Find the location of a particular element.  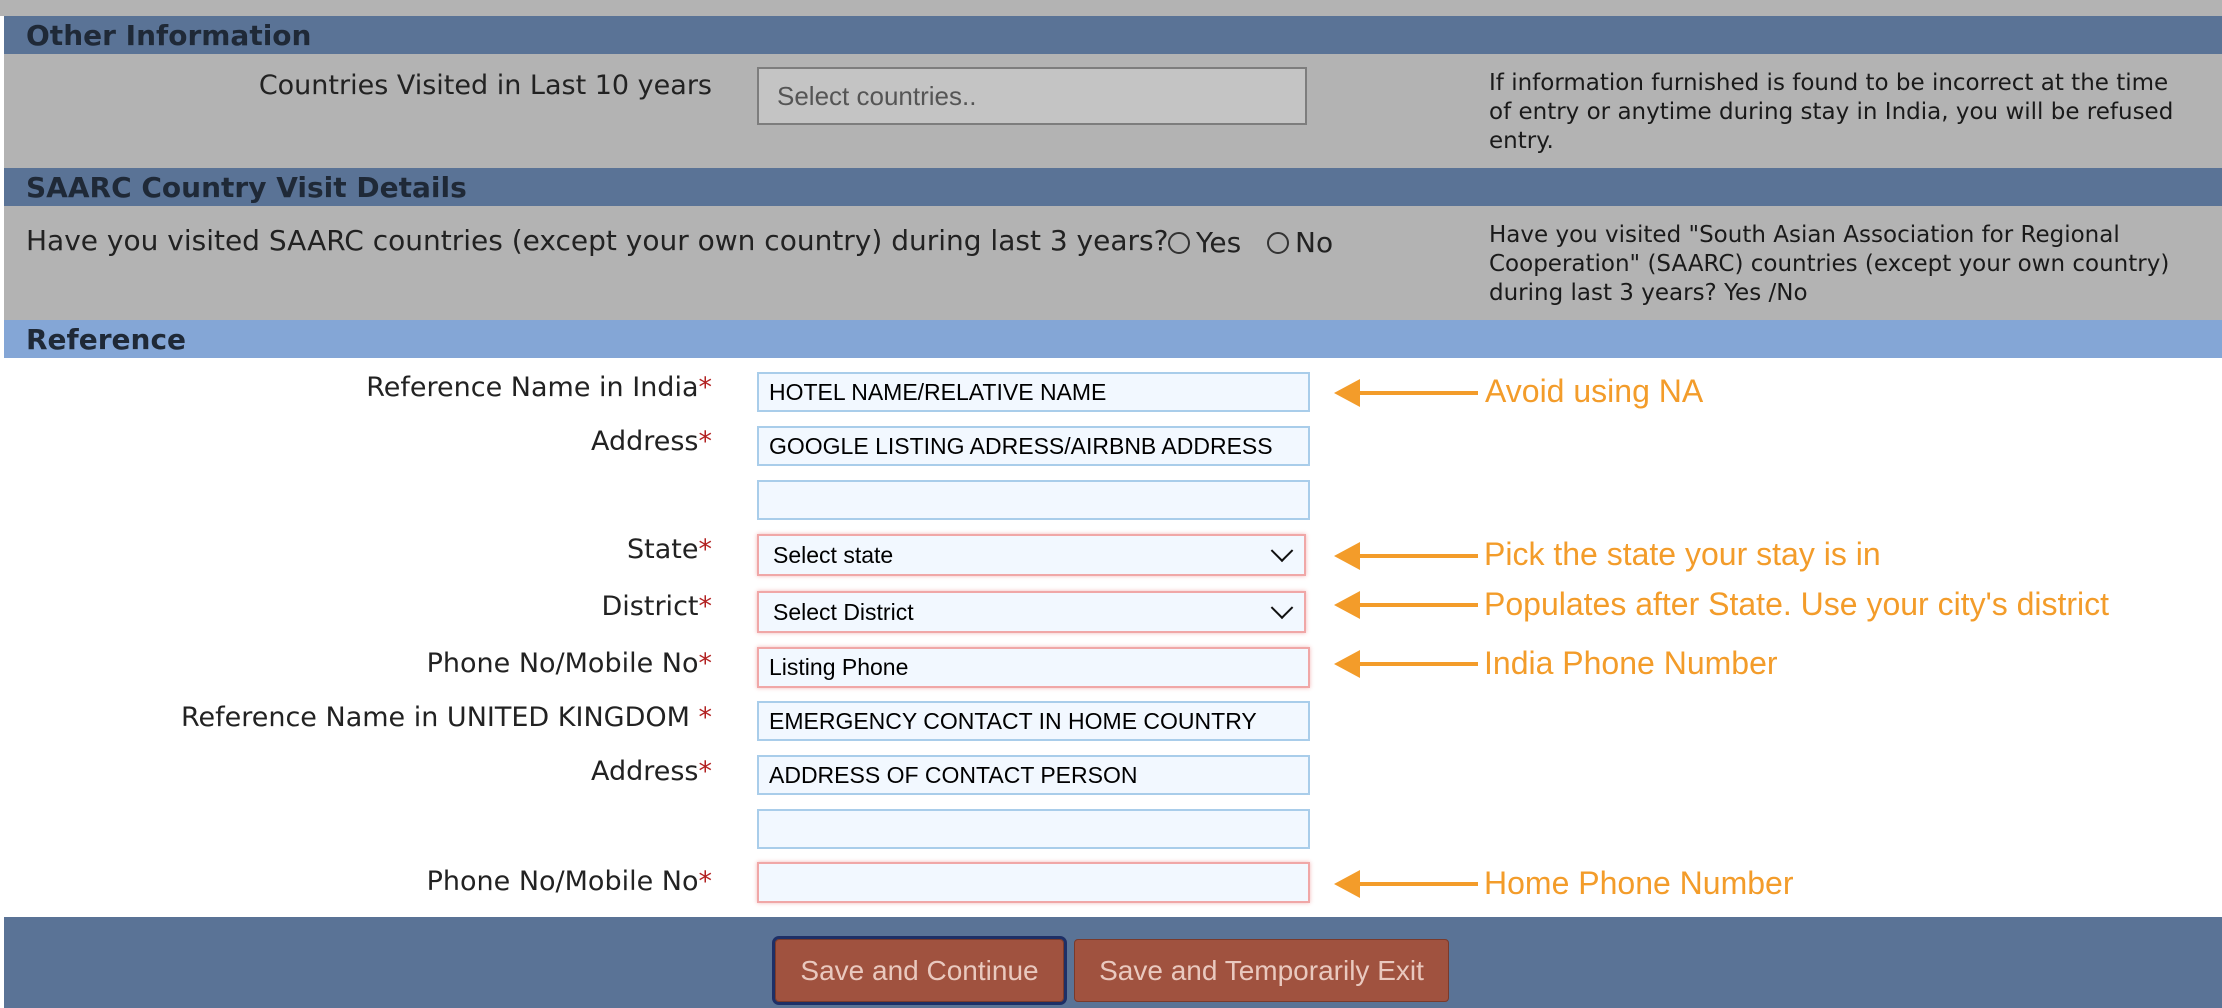

annotation-name: Avoid using NA is located at coordinates (1594, 391).